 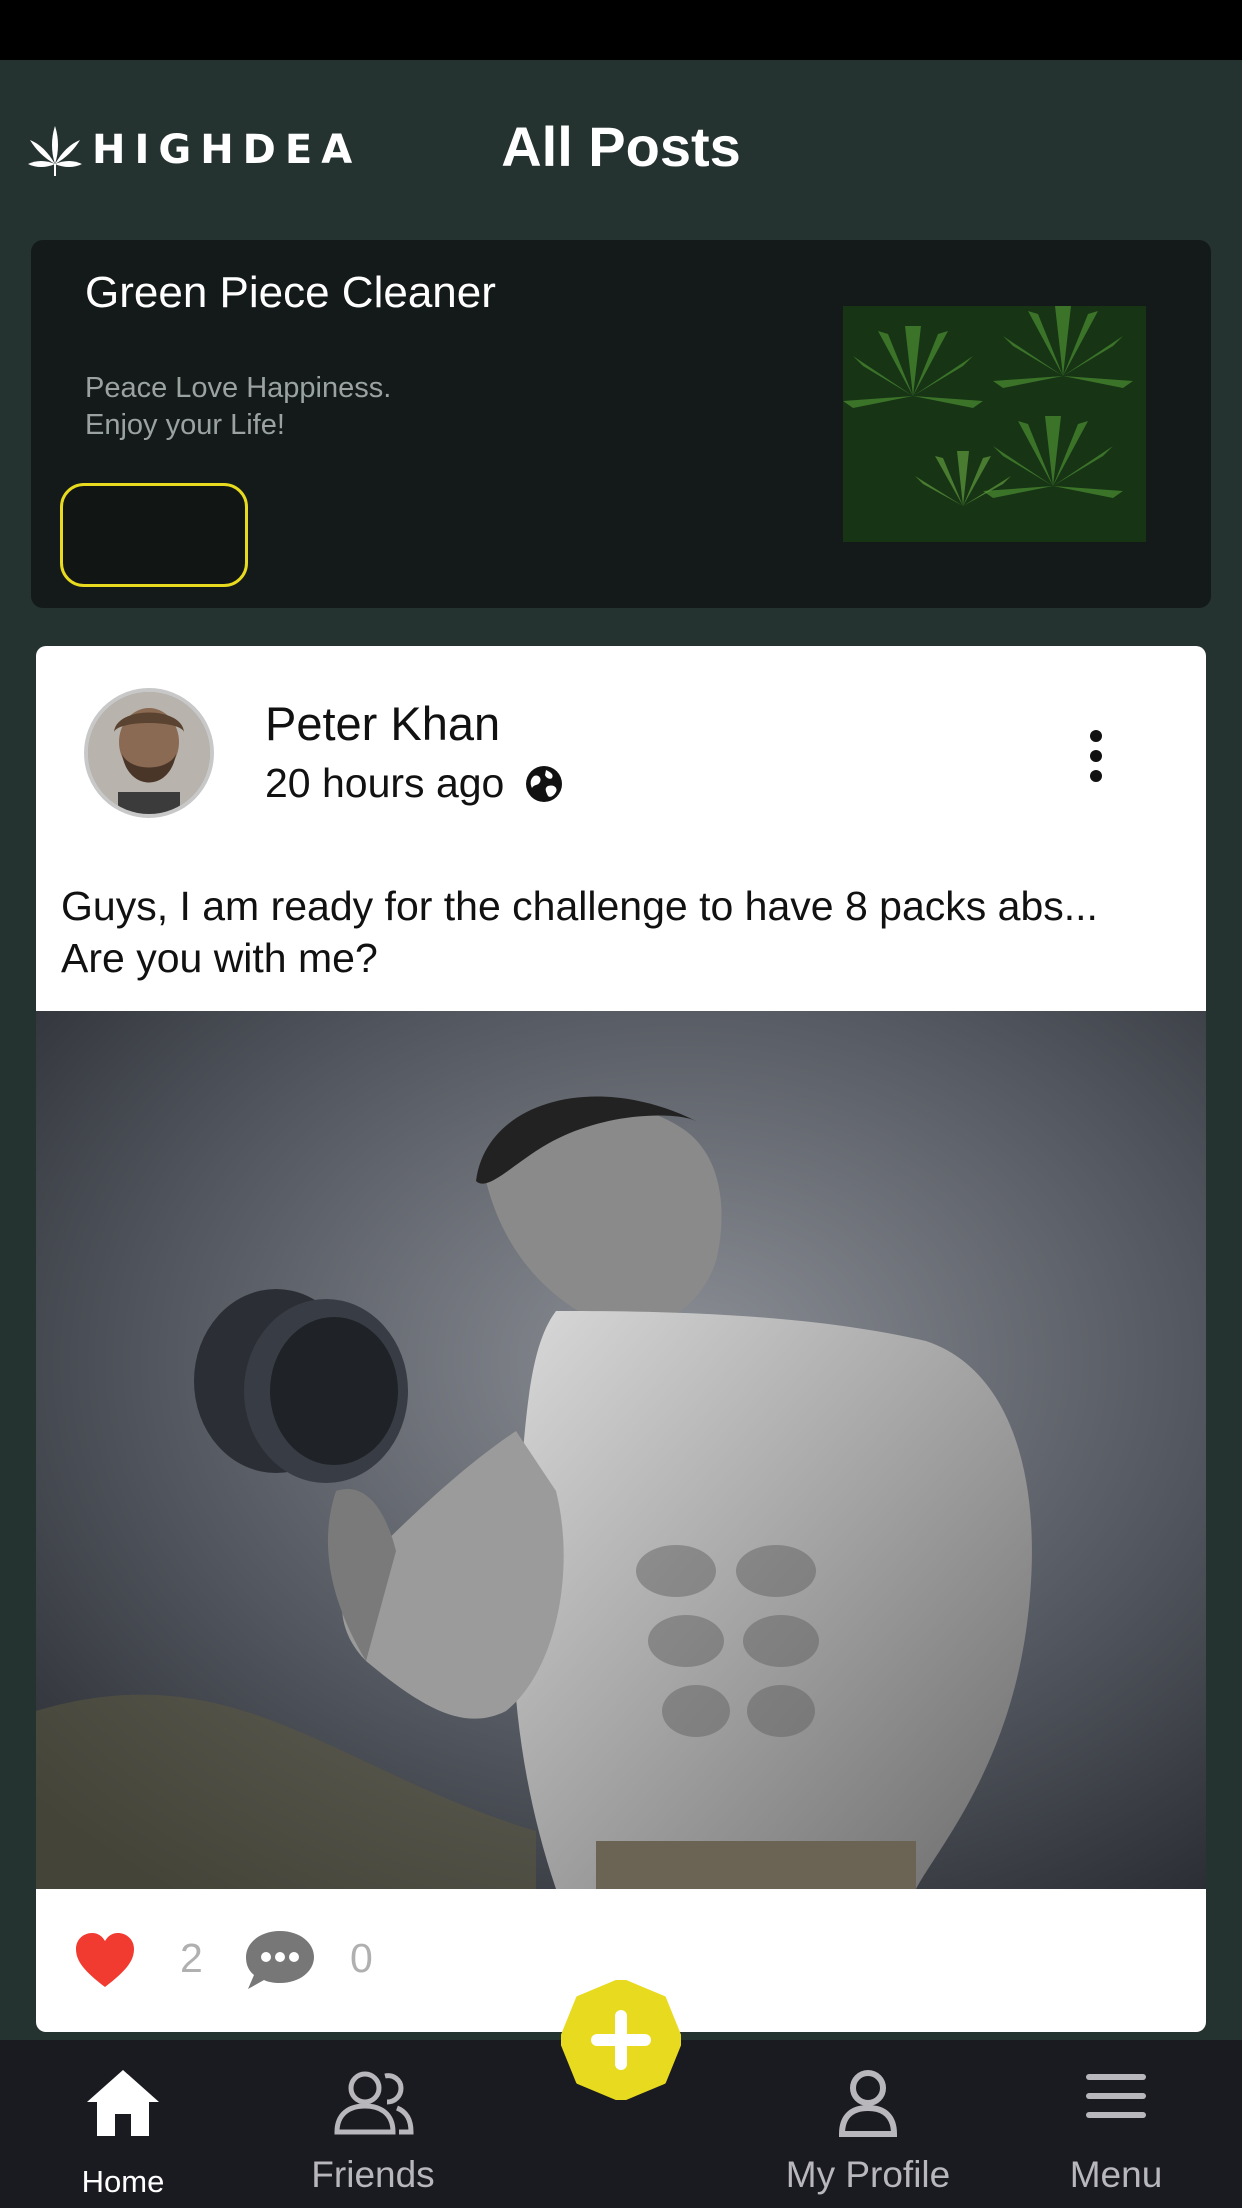 I want to click on avatar, so click(x=149, y=753).